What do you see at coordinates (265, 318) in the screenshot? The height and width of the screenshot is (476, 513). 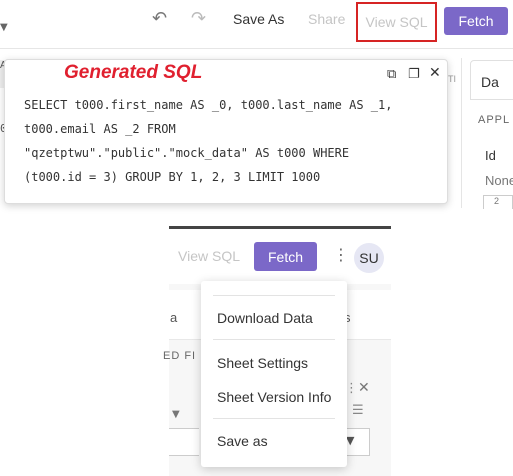 I see `menu-item-download-data: Download Data` at bounding box center [265, 318].